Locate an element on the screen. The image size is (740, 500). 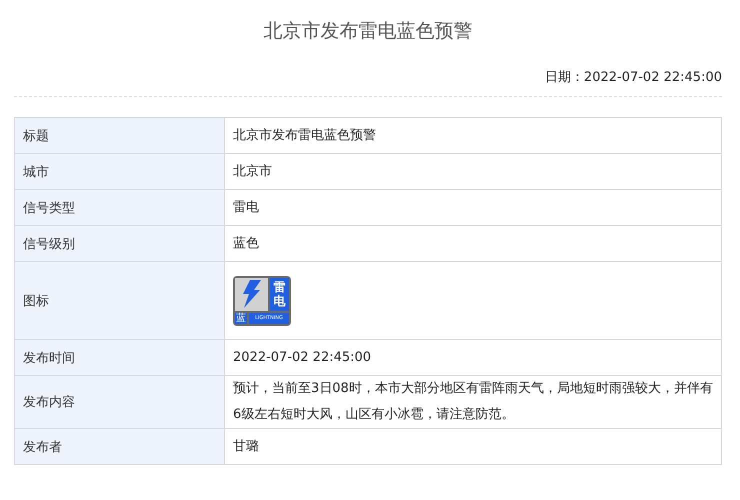
value-cell: 预计，当前至3日08时，本市大部分地区有雷阵雨天气，局地短时雨强较大，并伴有6级左右短时大风，山区有小冰雹，请注意防范。 is located at coordinates (473, 402).